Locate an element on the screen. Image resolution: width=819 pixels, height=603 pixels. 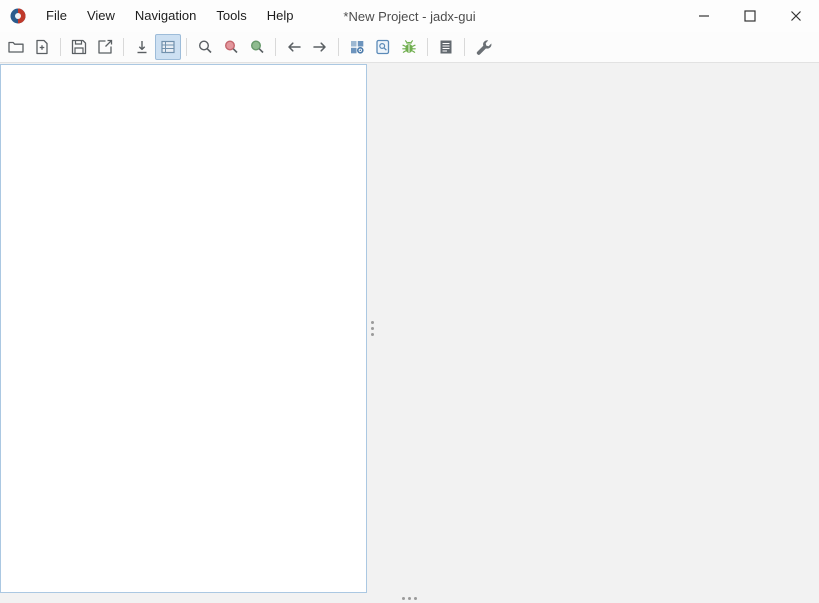
menu-help: Help is located at coordinates (280, 16).